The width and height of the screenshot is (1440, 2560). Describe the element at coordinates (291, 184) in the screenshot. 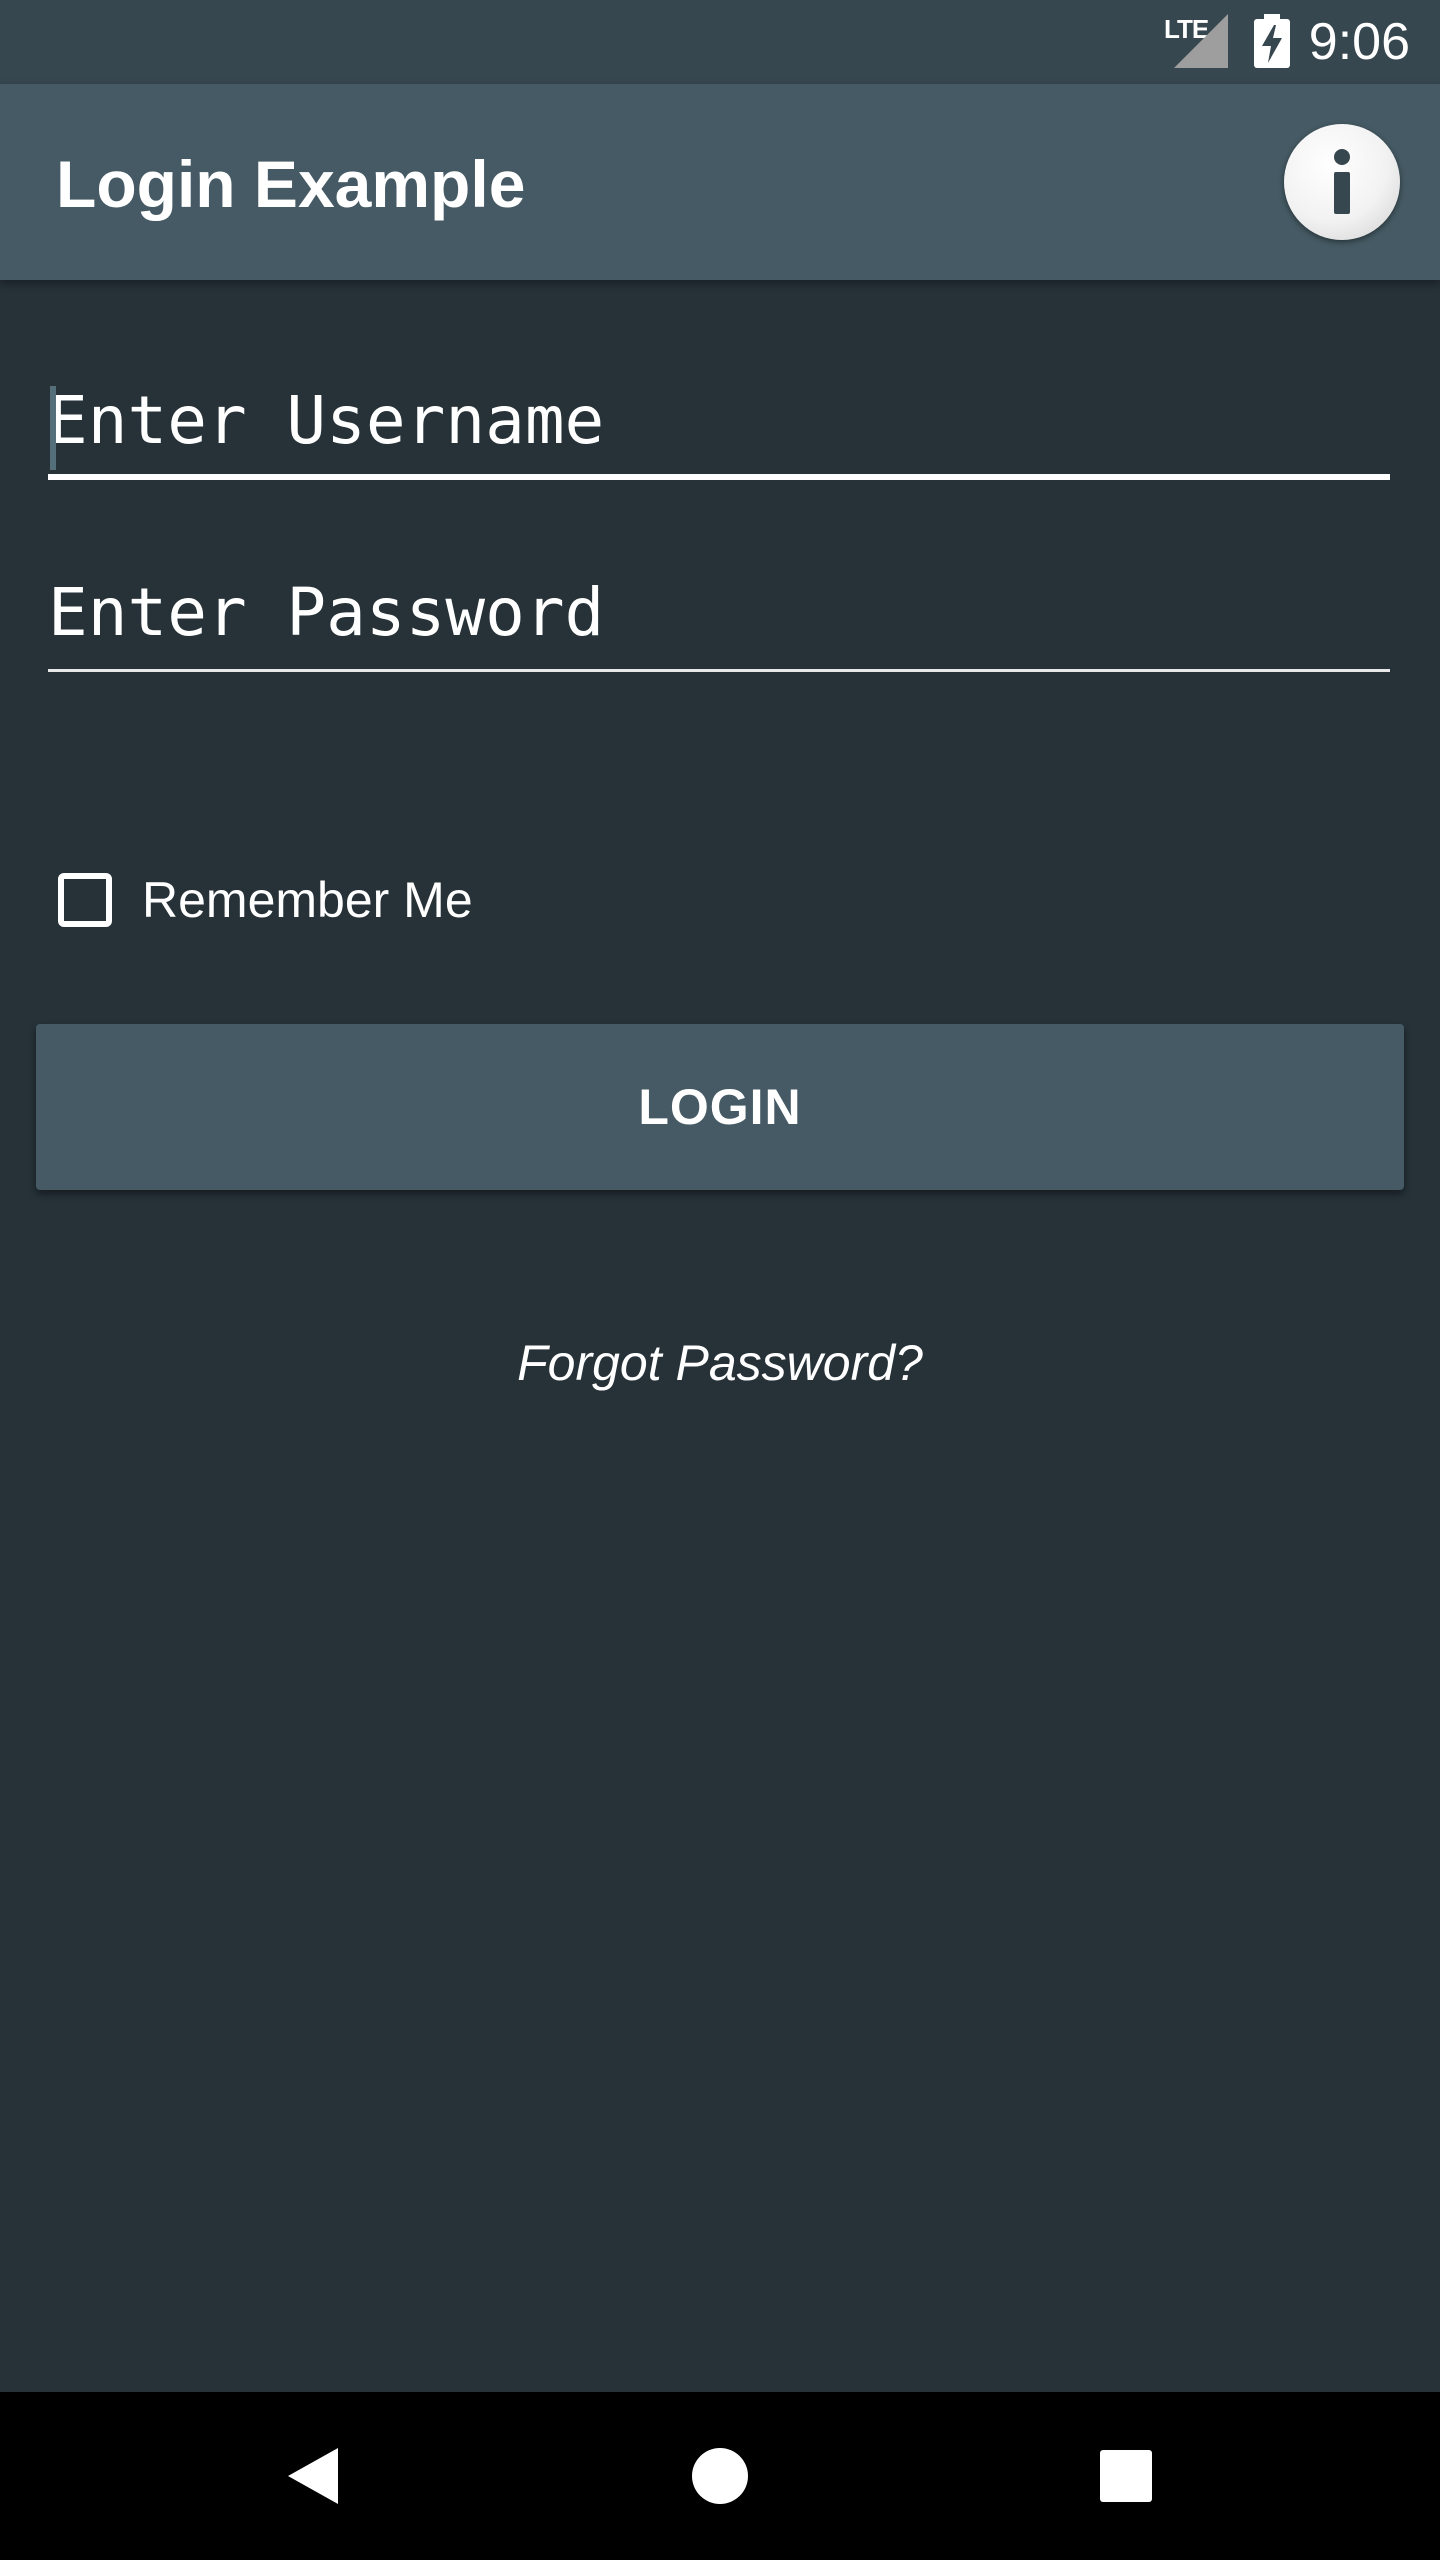

I see `app-title: Login Example` at that location.